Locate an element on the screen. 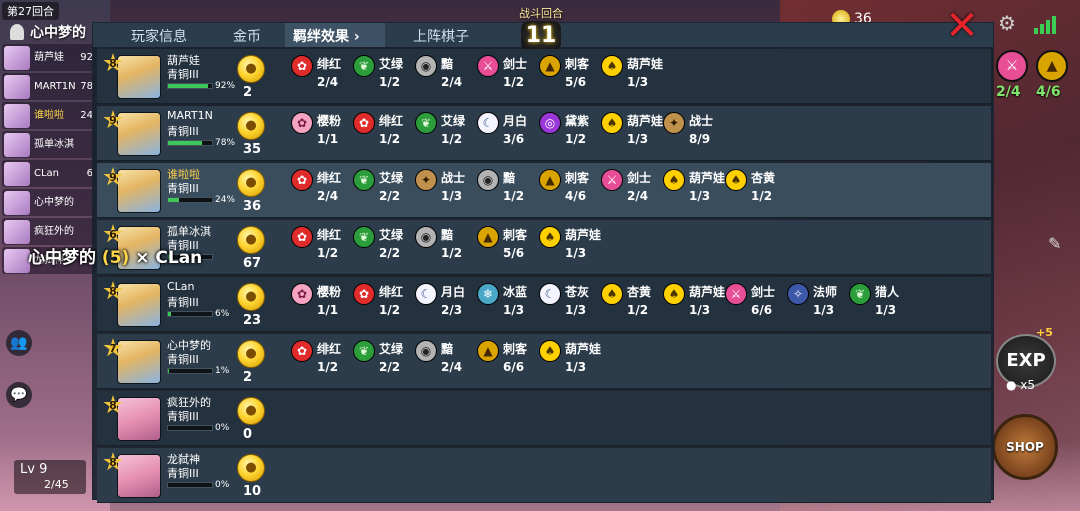  trait-name: 葫芦娃 is located at coordinates (645, 121).